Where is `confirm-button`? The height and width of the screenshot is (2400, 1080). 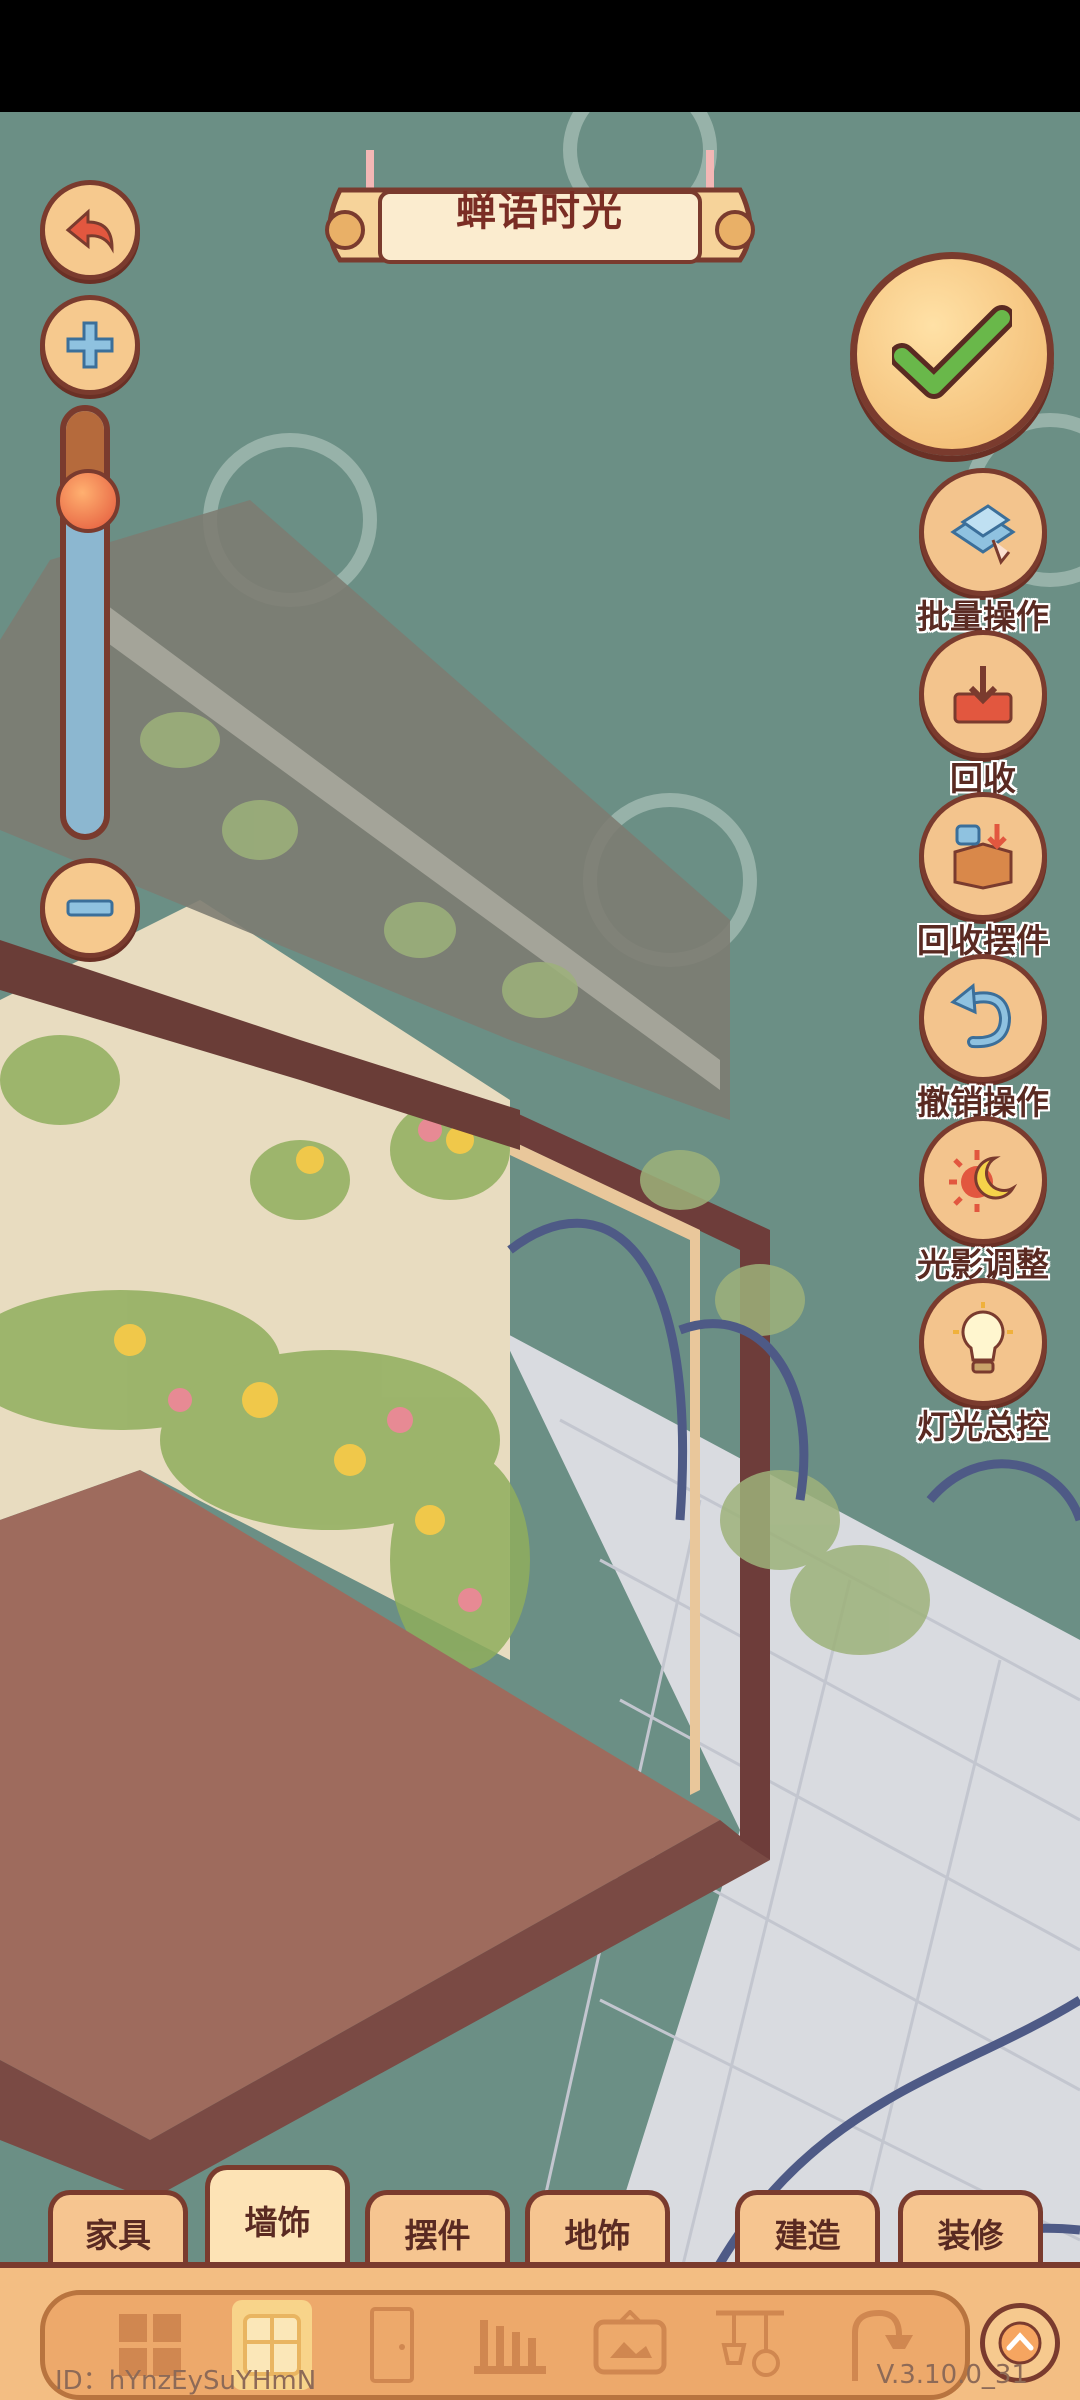 confirm-button is located at coordinates (952, 354).